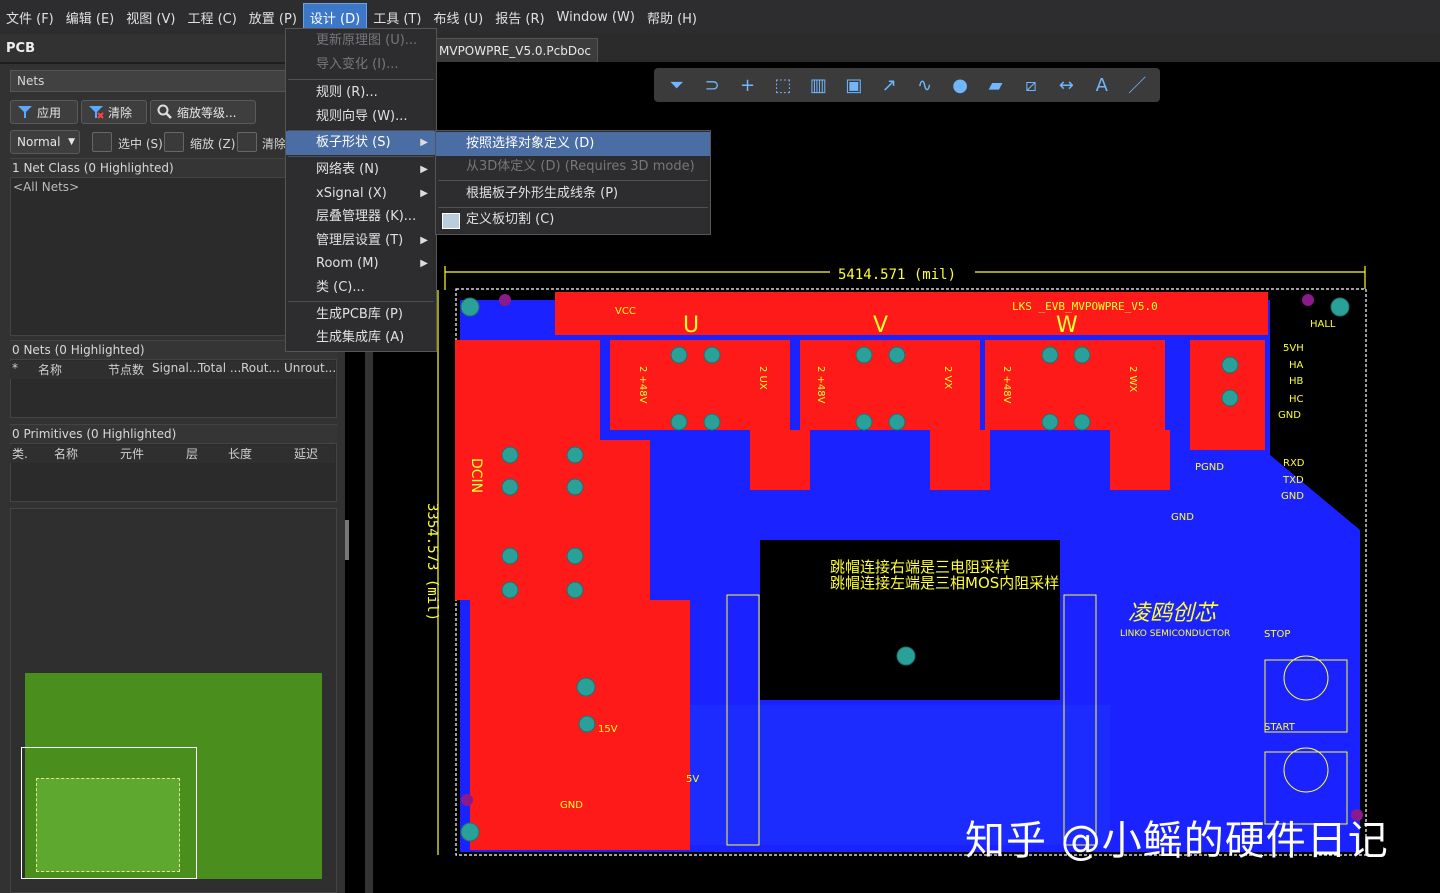 This screenshot has height=893, width=1440. I want to click on col-prim-name: 名称, so click(87, 454).